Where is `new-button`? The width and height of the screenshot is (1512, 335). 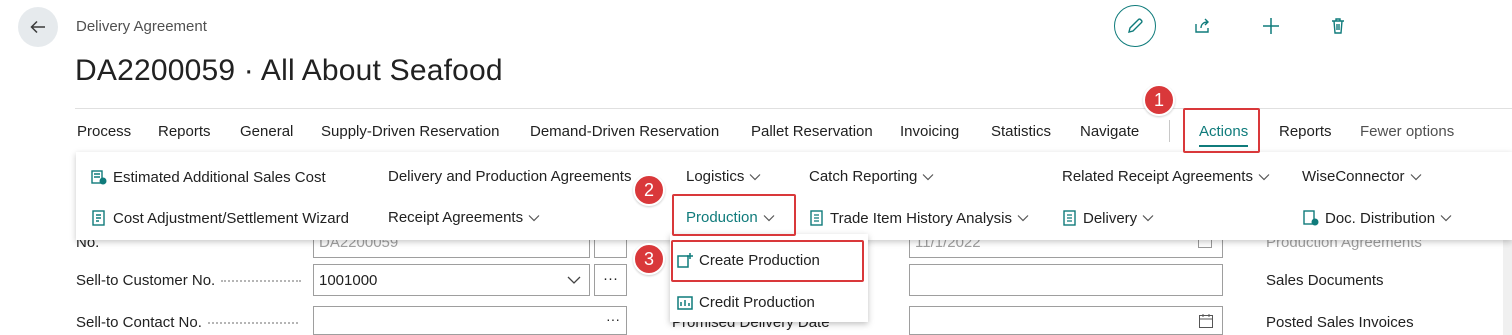 new-button is located at coordinates (1271, 26).